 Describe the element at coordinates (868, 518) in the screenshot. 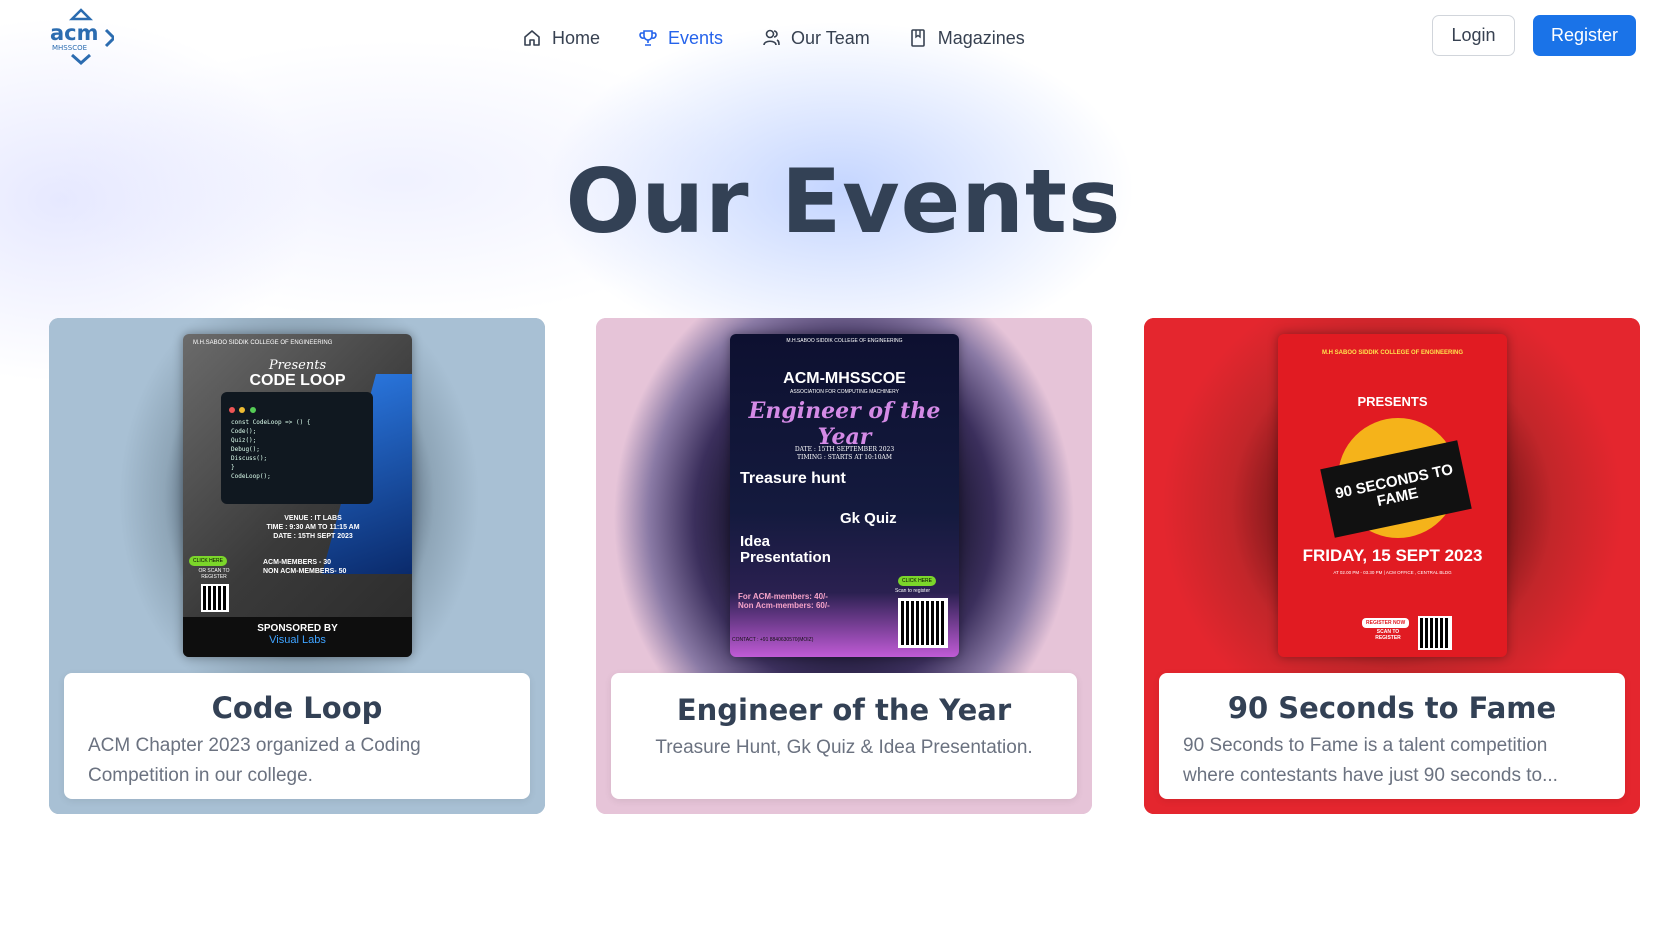

I see `poster-item-2: Gk Quiz` at that location.